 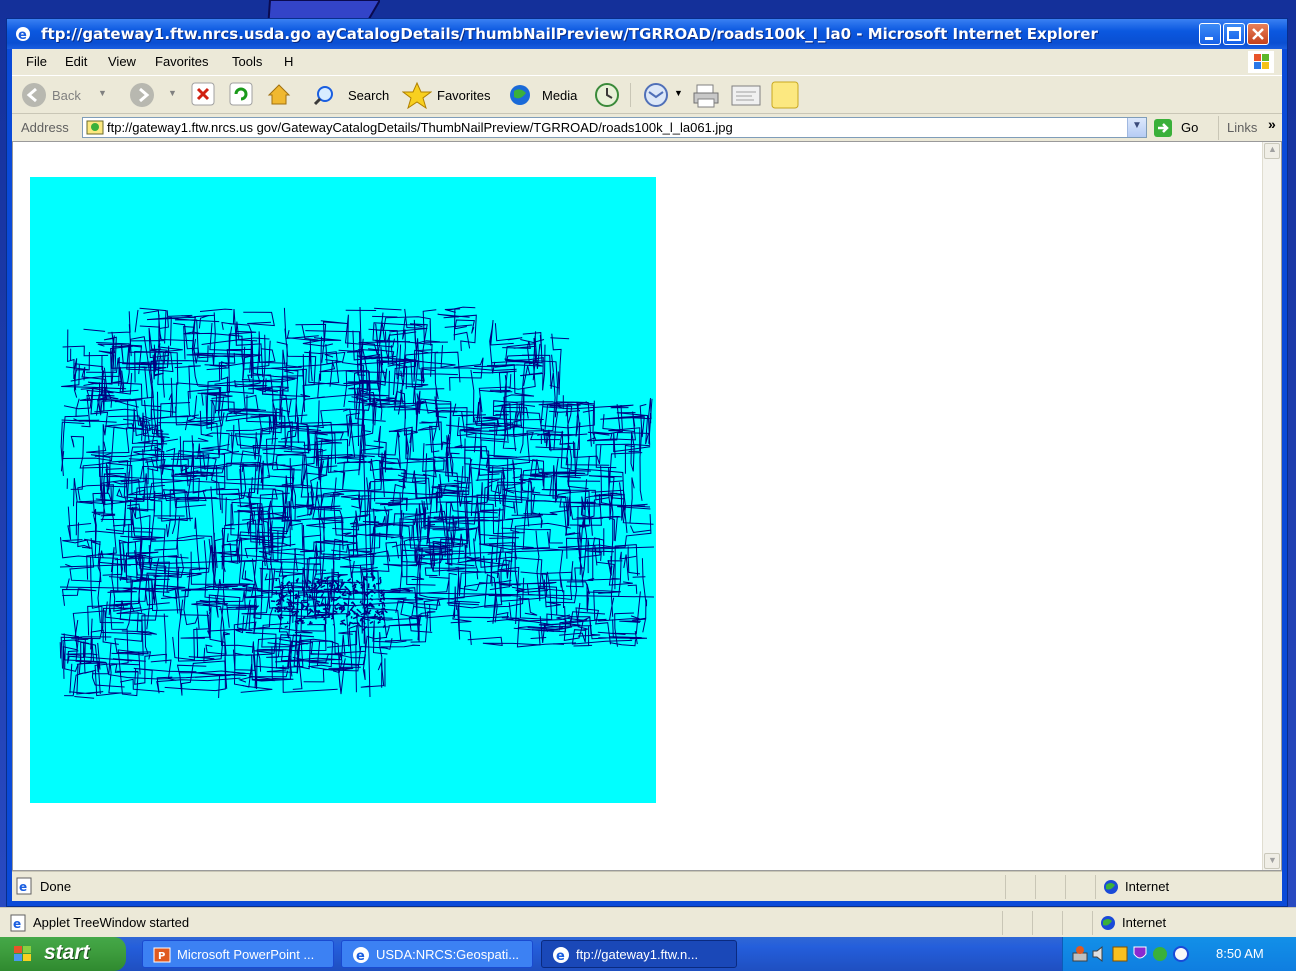 I want to click on windows-flag-icon, so click(x=22, y=953).